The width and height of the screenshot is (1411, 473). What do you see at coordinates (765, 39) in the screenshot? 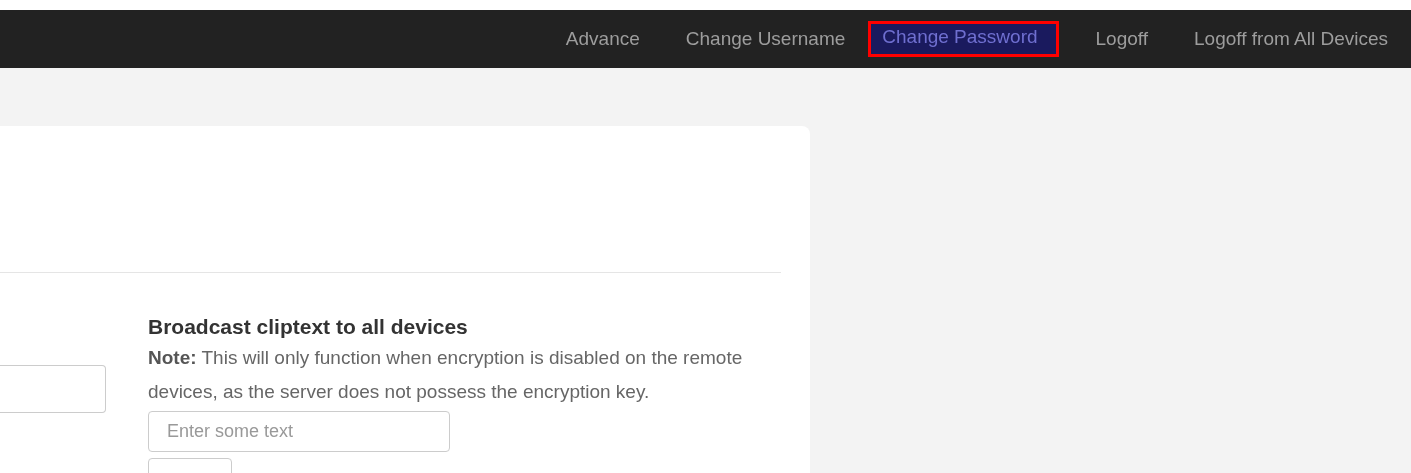
I see `nav-link: Change Username` at bounding box center [765, 39].